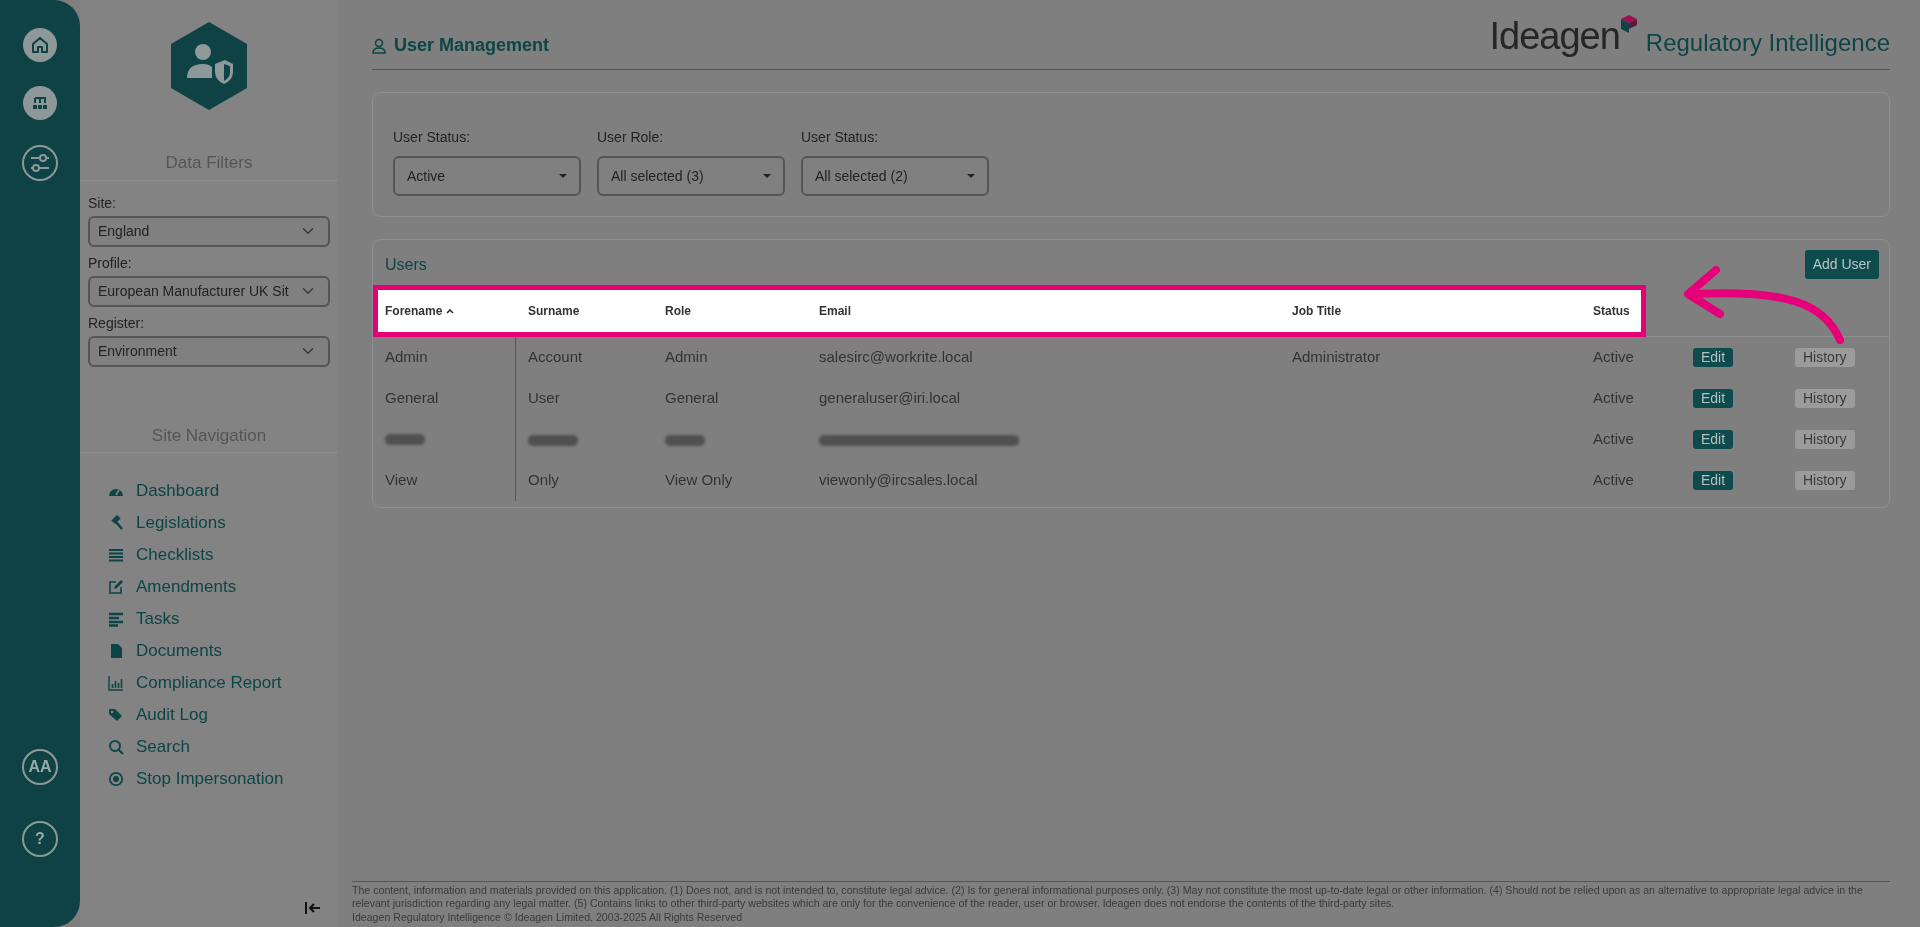 This screenshot has height=927, width=1920. Describe the element at coordinates (116, 587) in the screenshot. I see `pencil-square-icon` at that location.